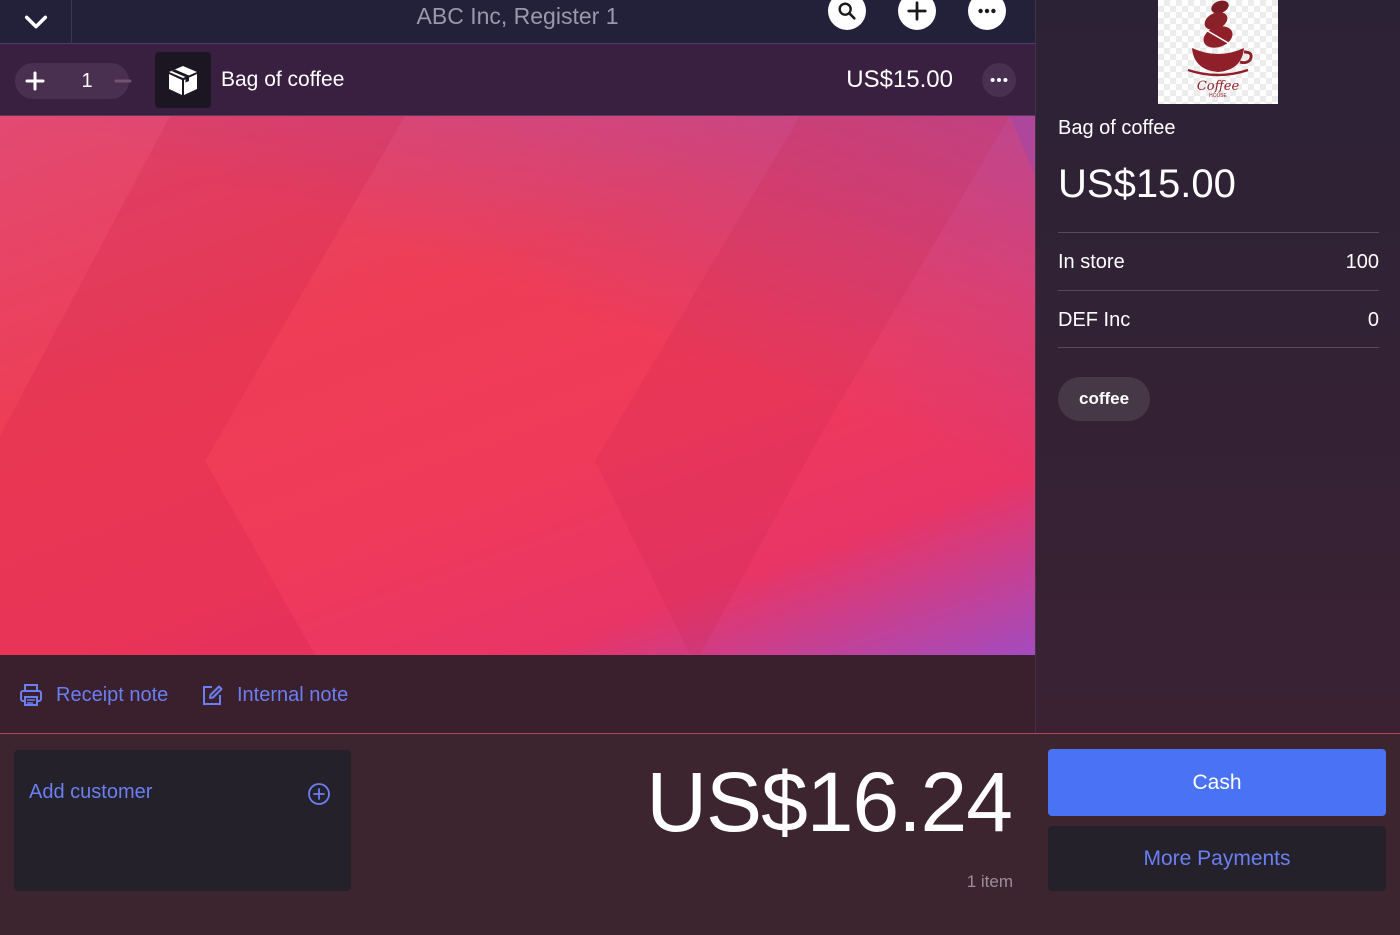  What do you see at coordinates (1217, 858) in the screenshot?
I see `more-payments-button: More Payments` at bounding box center [1217, 858].